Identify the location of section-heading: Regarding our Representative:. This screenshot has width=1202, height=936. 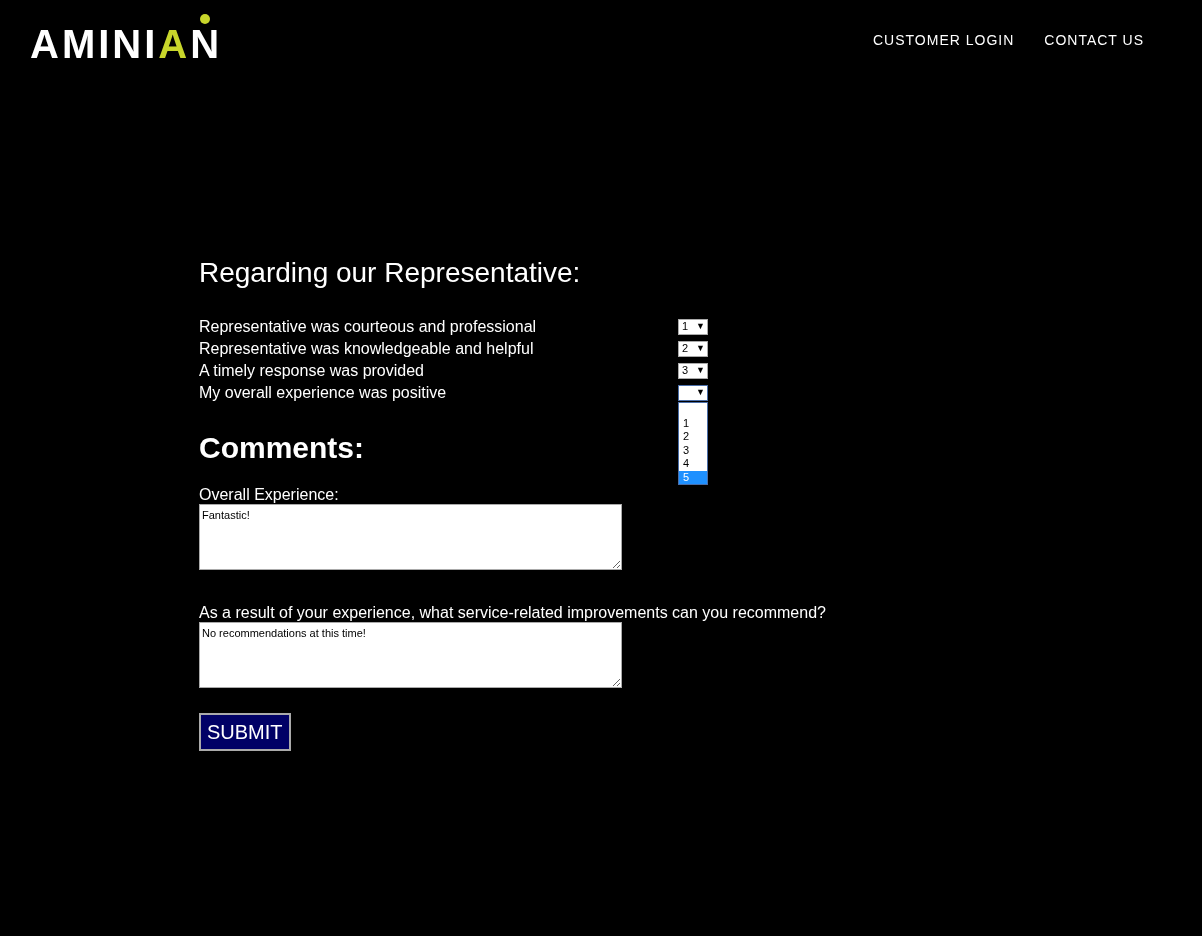
(390, 273).